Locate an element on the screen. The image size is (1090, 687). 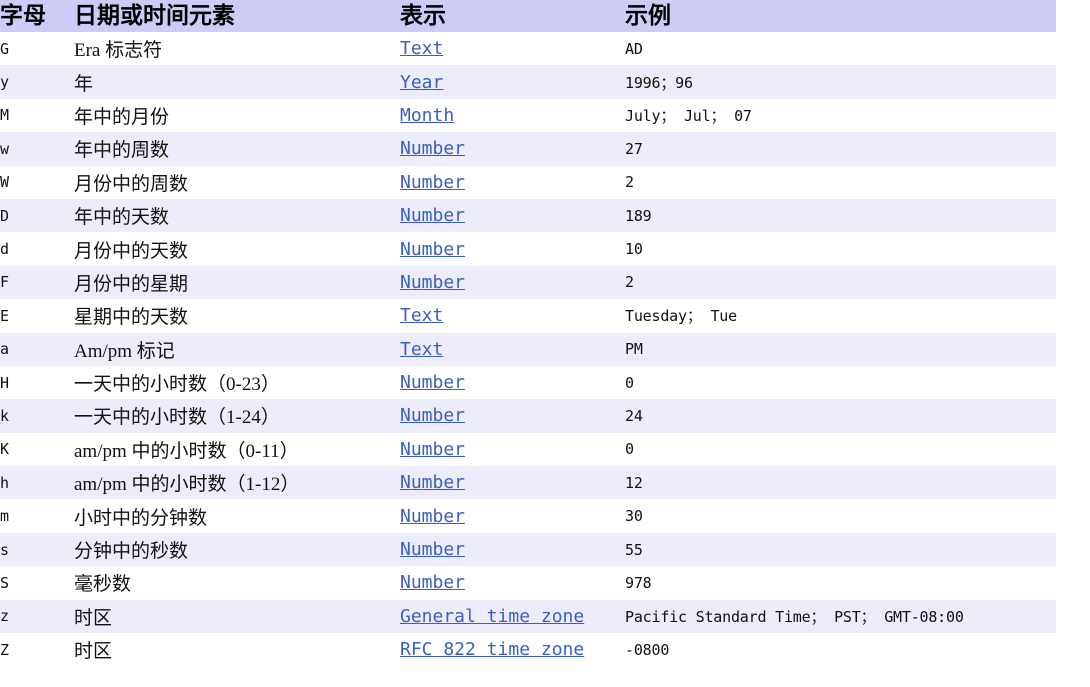
cell-element: 年中的月份 is located at coordinates (237, 115).